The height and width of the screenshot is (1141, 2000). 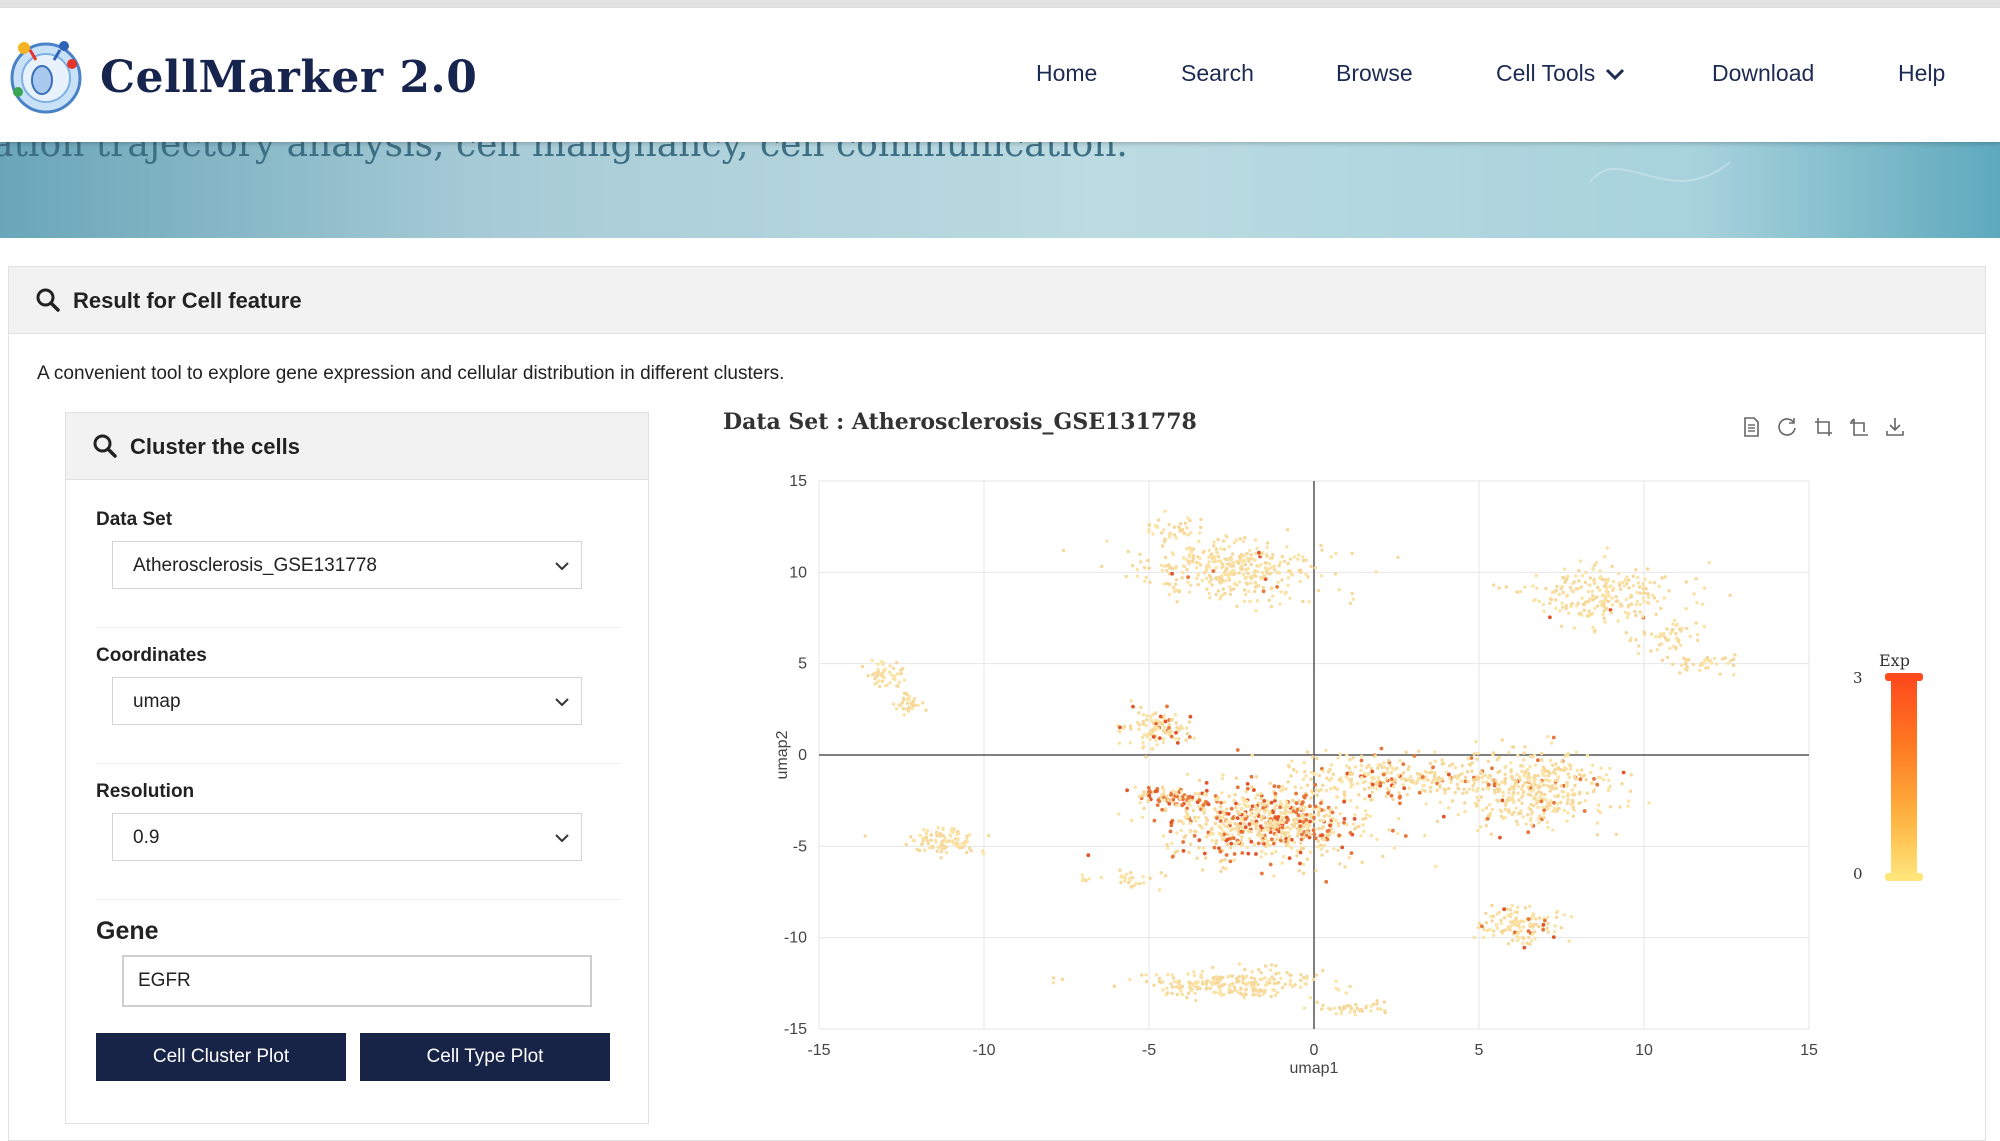 I want to click on gene-input, so click(x=357, y=981).